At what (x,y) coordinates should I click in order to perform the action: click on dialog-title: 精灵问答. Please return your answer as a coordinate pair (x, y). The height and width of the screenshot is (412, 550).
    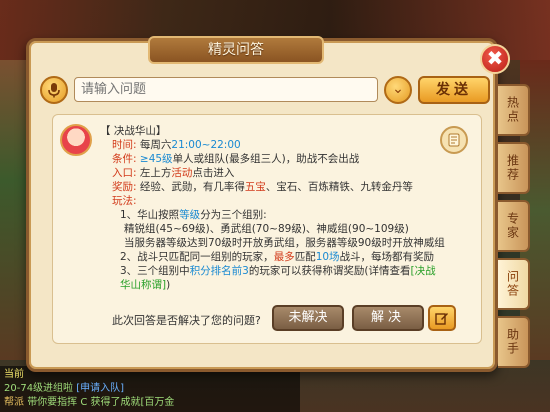
    Looking at the image, I should click on (236, 50).